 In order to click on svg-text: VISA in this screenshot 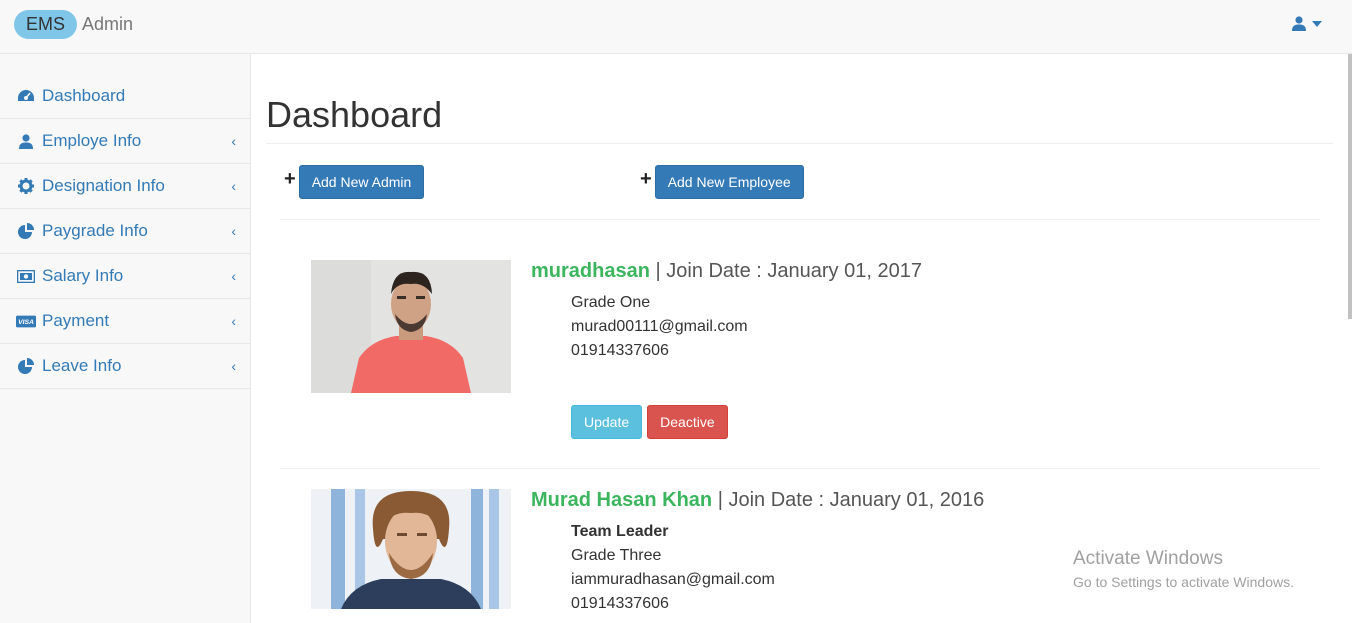, I will do `click(26, 322)`.